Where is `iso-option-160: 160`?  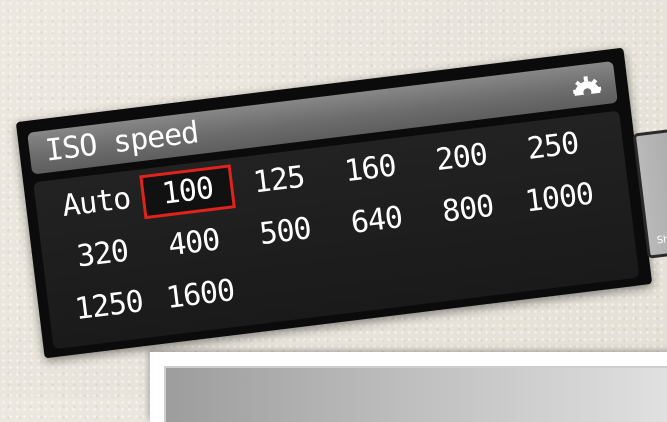
iso-option-160: 160 is located at coordinates (370, 169).